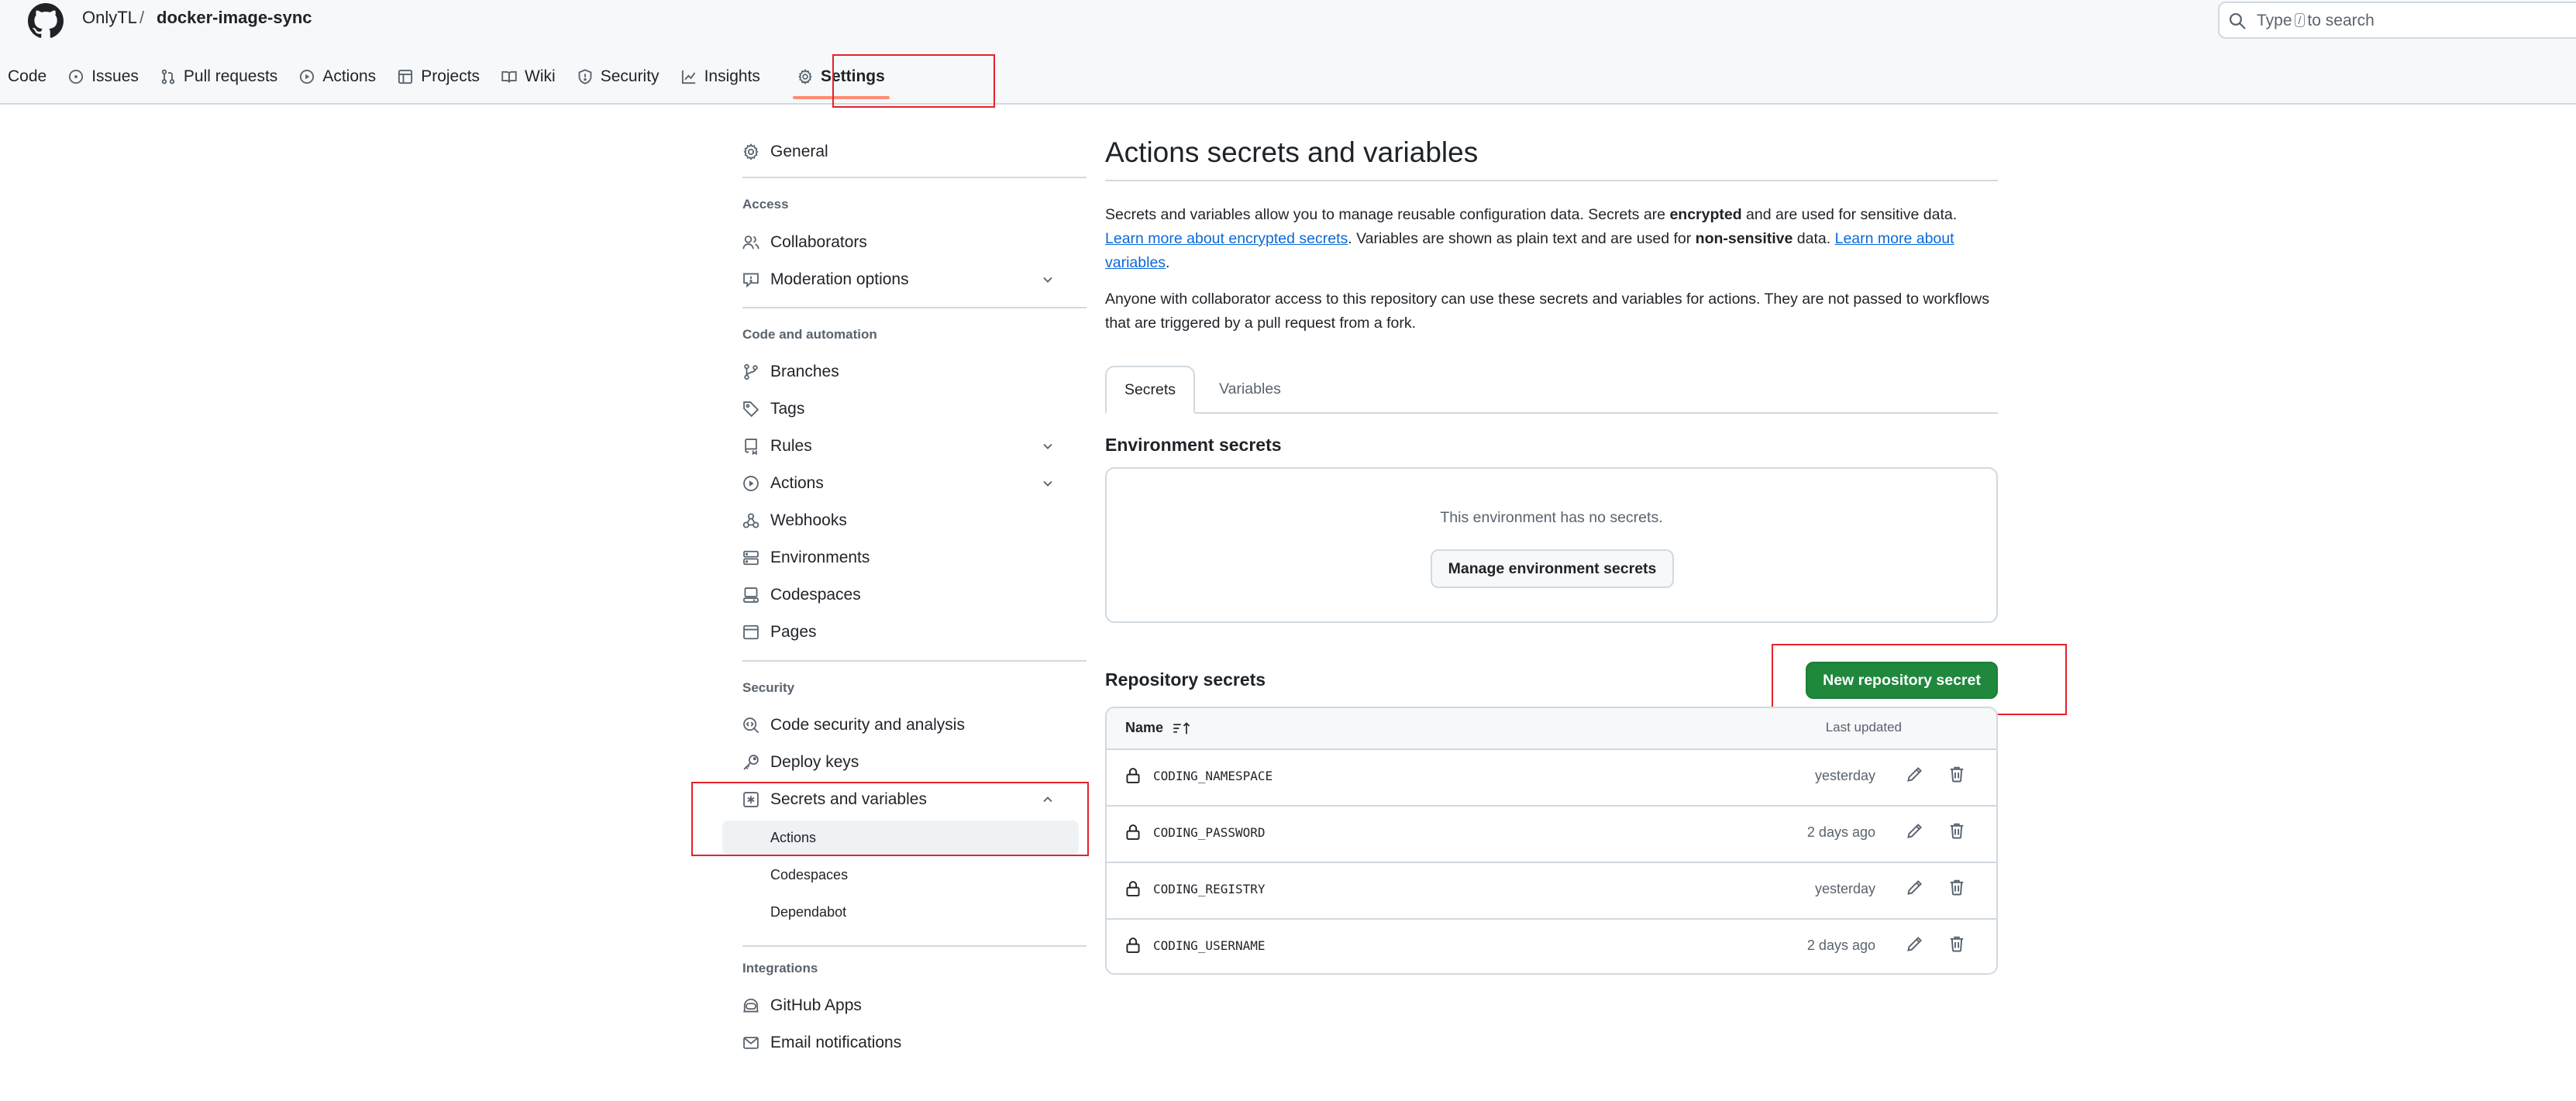 This screenshot has width=2576, height=1101. I want to click on empty-state-text: This environment has no secrets., so click(1551, 518).